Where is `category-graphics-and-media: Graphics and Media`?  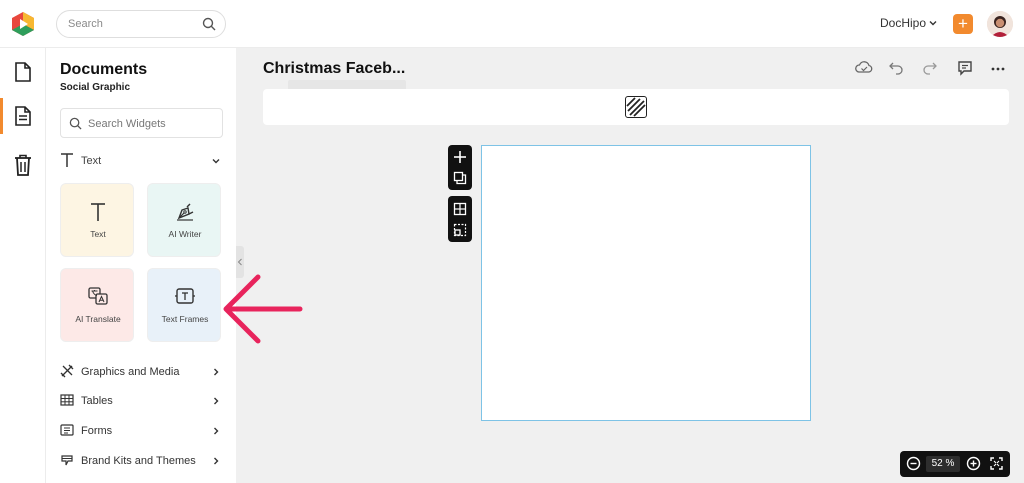 category-graphics-and-media: Graphics and Media is located at coordinates (141, 372).